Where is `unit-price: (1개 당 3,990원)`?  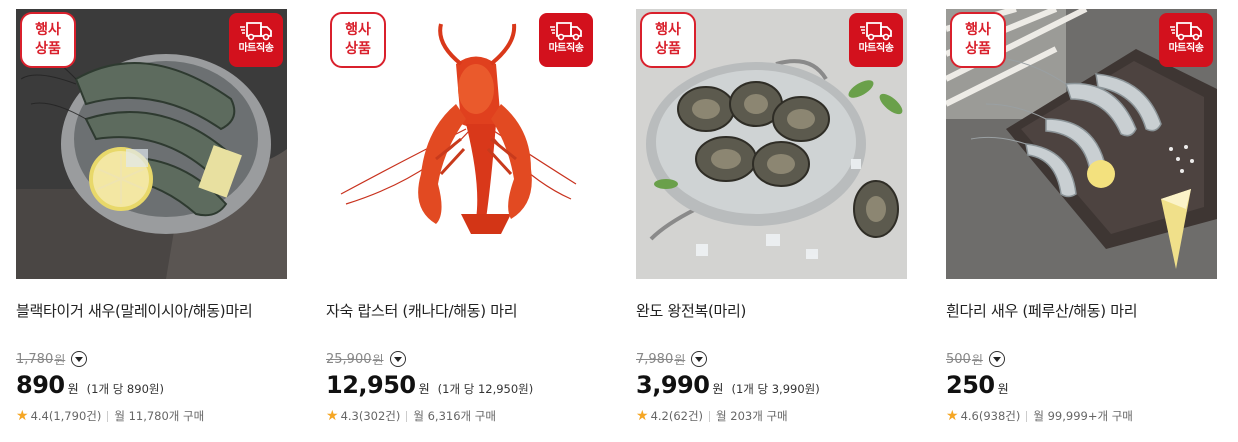 unit-price: (1개 당 3,990원) is located at coordinates (775, 389).